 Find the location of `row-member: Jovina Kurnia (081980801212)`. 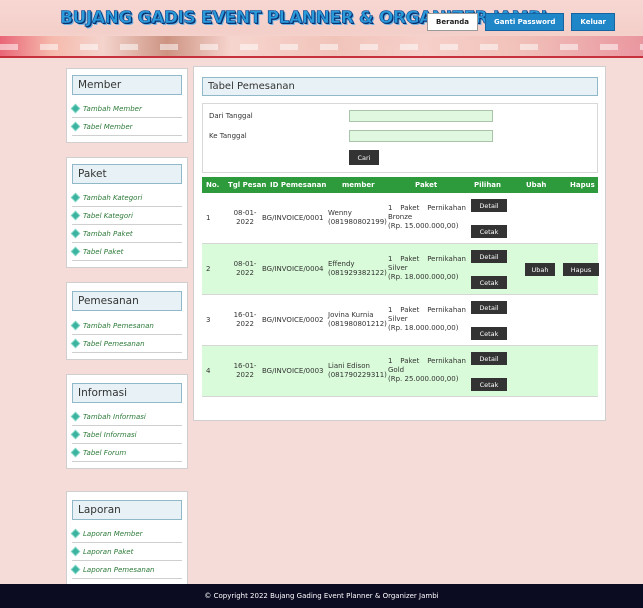

row-member: Jovina Kurnia (081980801212) is located at coordinates (357, 320).